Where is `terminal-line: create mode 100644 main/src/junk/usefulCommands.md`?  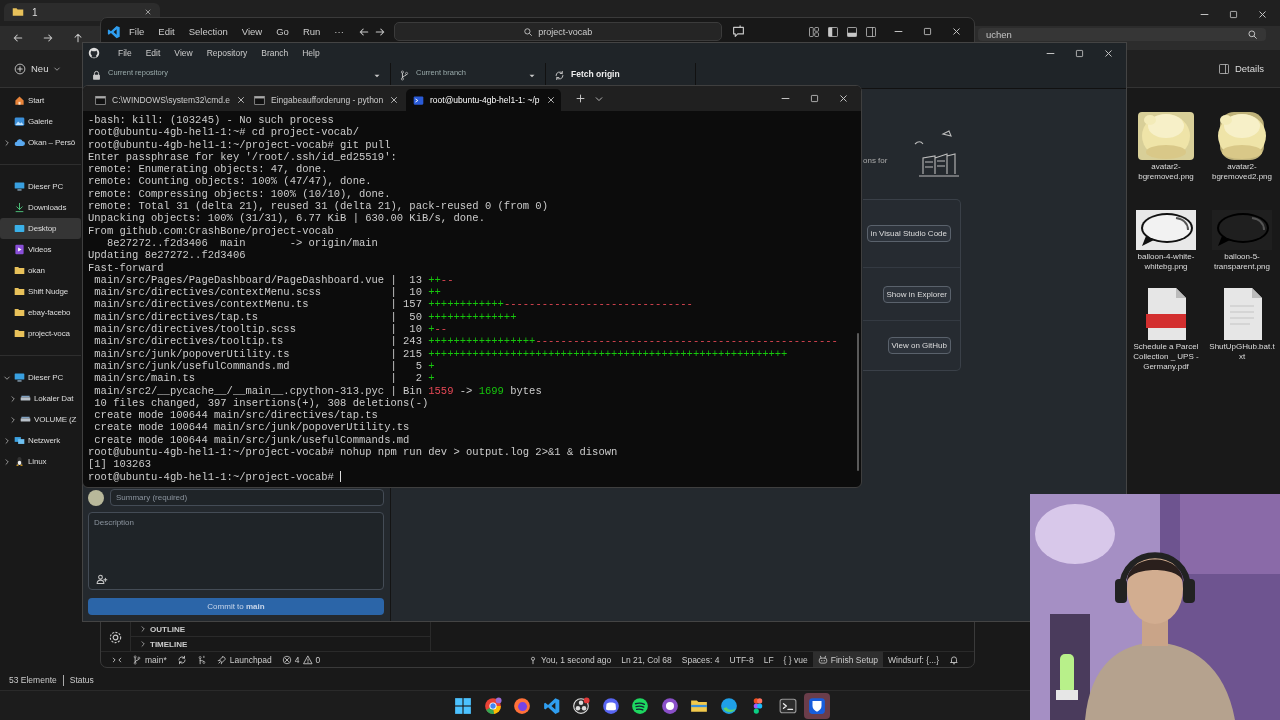 terminal-line: create mode 100644 main/src/junk/usefulCommands.md is located at coordinates (252, 439).